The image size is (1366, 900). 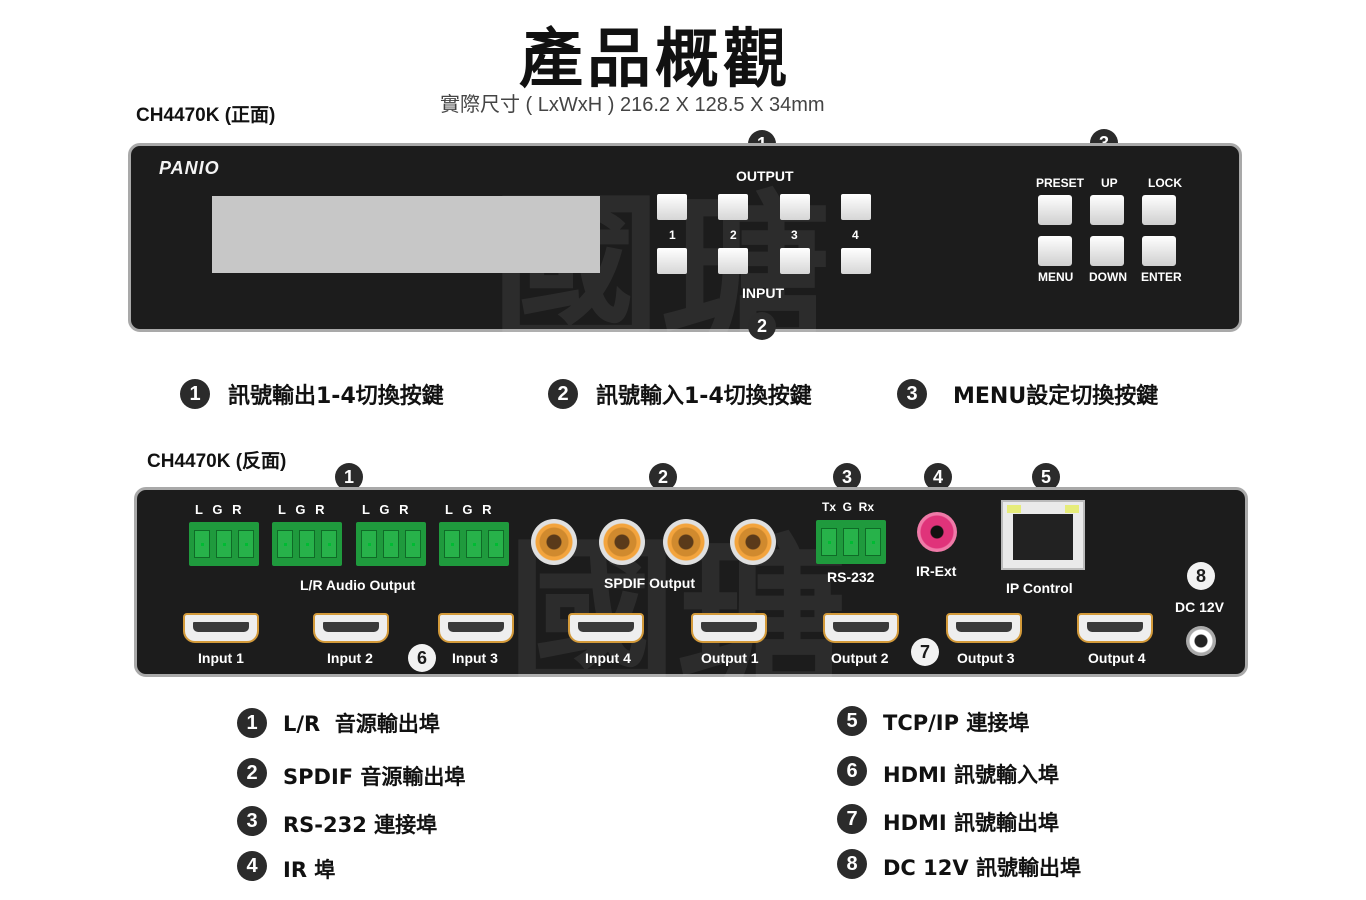 What do you see at coordinates (252, 866) in the screenshot?
I see `rear-legend-num-4: 4` at bounding box center [252, 866].